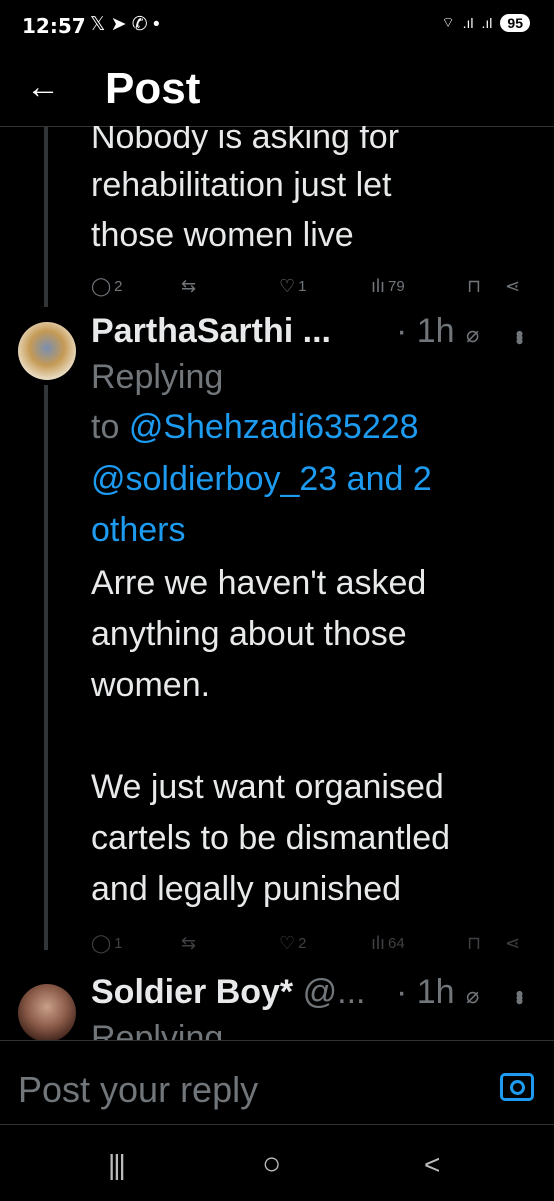  Describe the element at coordinates (43, 87) in the screenshot. I see `back-arrow-icon: ←` at that location.